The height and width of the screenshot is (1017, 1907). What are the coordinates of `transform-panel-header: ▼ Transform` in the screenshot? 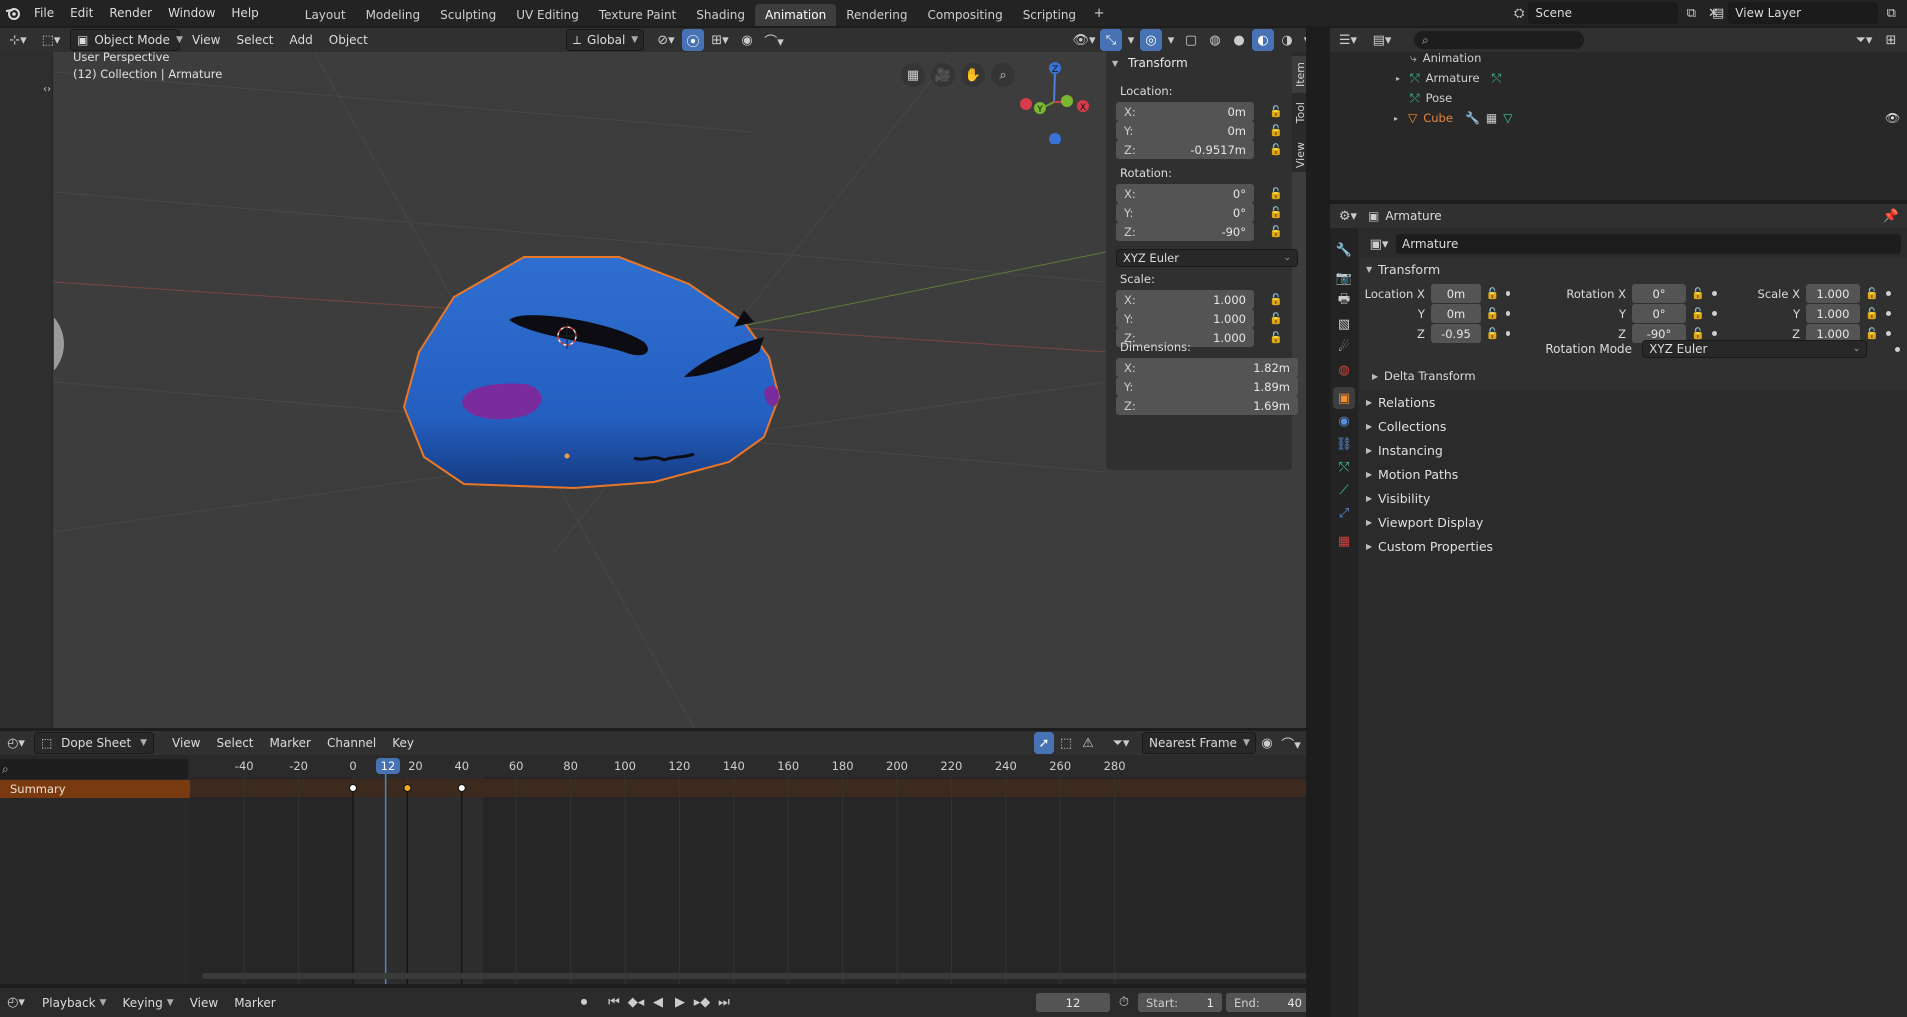 It's located at (1150, 63).